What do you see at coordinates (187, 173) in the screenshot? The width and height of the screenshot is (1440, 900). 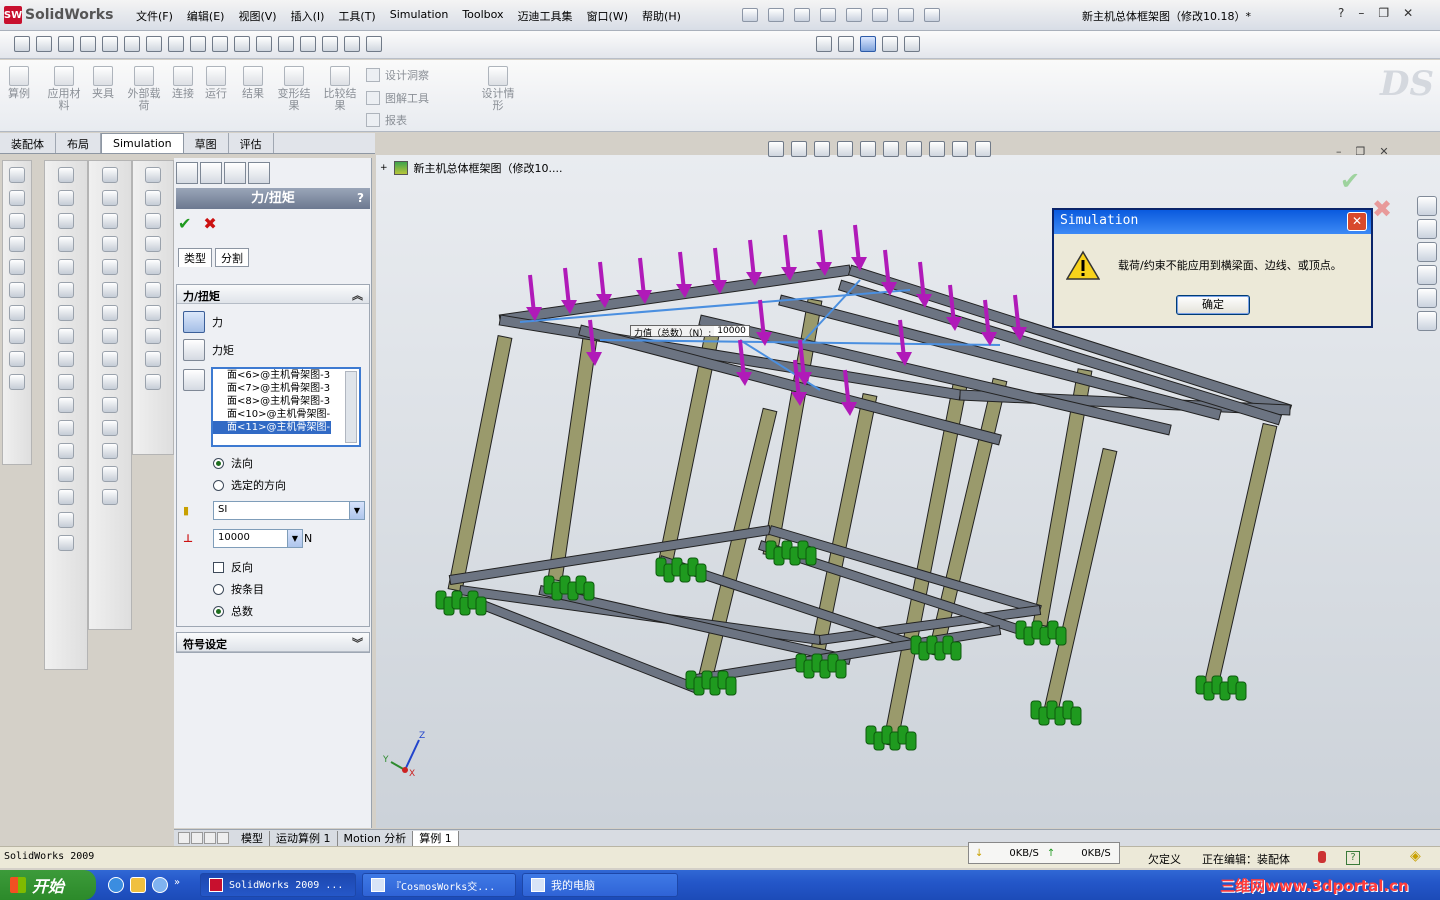 I see `feature-tree-tab-icon` at bounding box center [187, 173].